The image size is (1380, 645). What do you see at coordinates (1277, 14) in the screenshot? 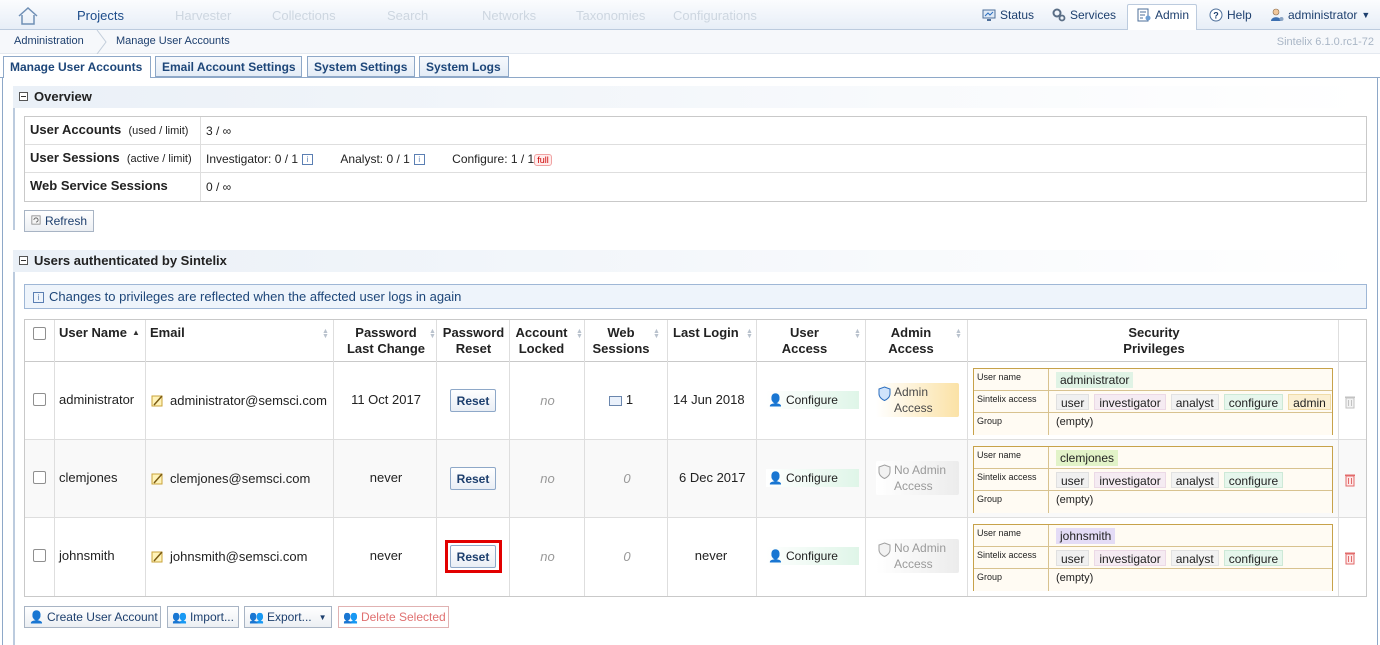
I see `user-settings-icon` at bounding box center [1277, 14].